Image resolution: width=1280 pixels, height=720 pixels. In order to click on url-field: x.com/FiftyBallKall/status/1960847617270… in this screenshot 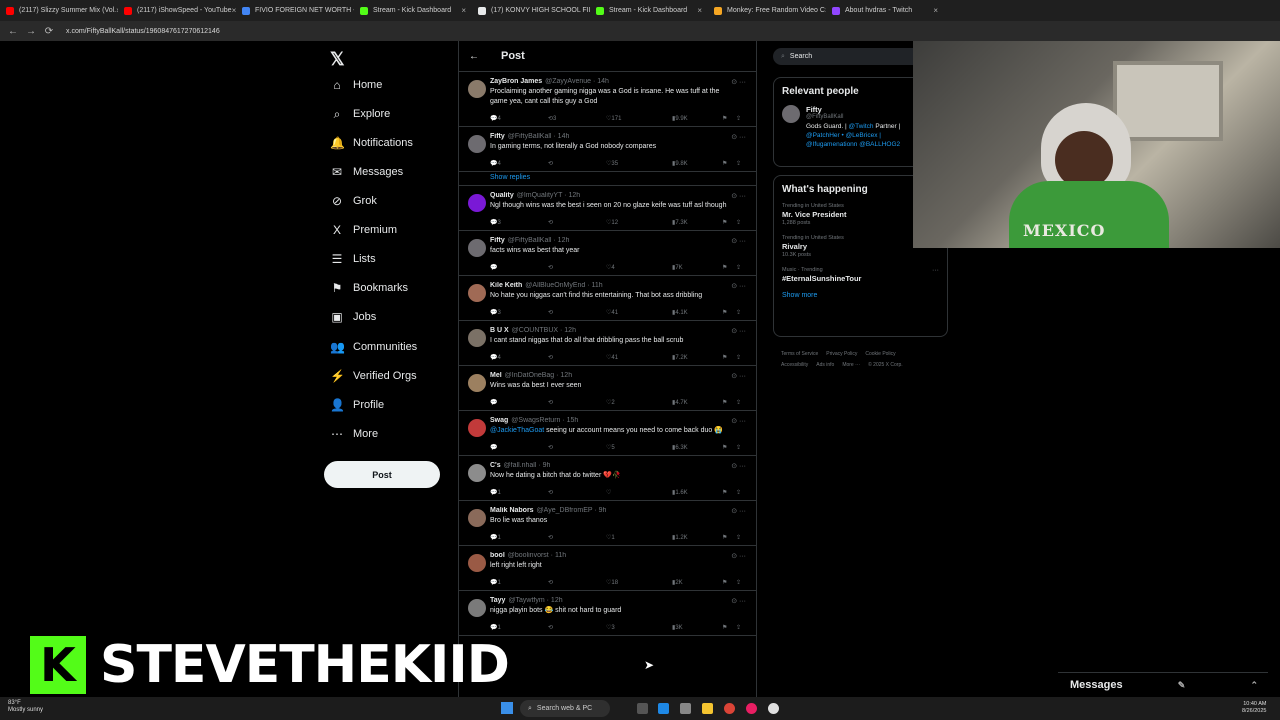, I will do `click(143, 31)`.